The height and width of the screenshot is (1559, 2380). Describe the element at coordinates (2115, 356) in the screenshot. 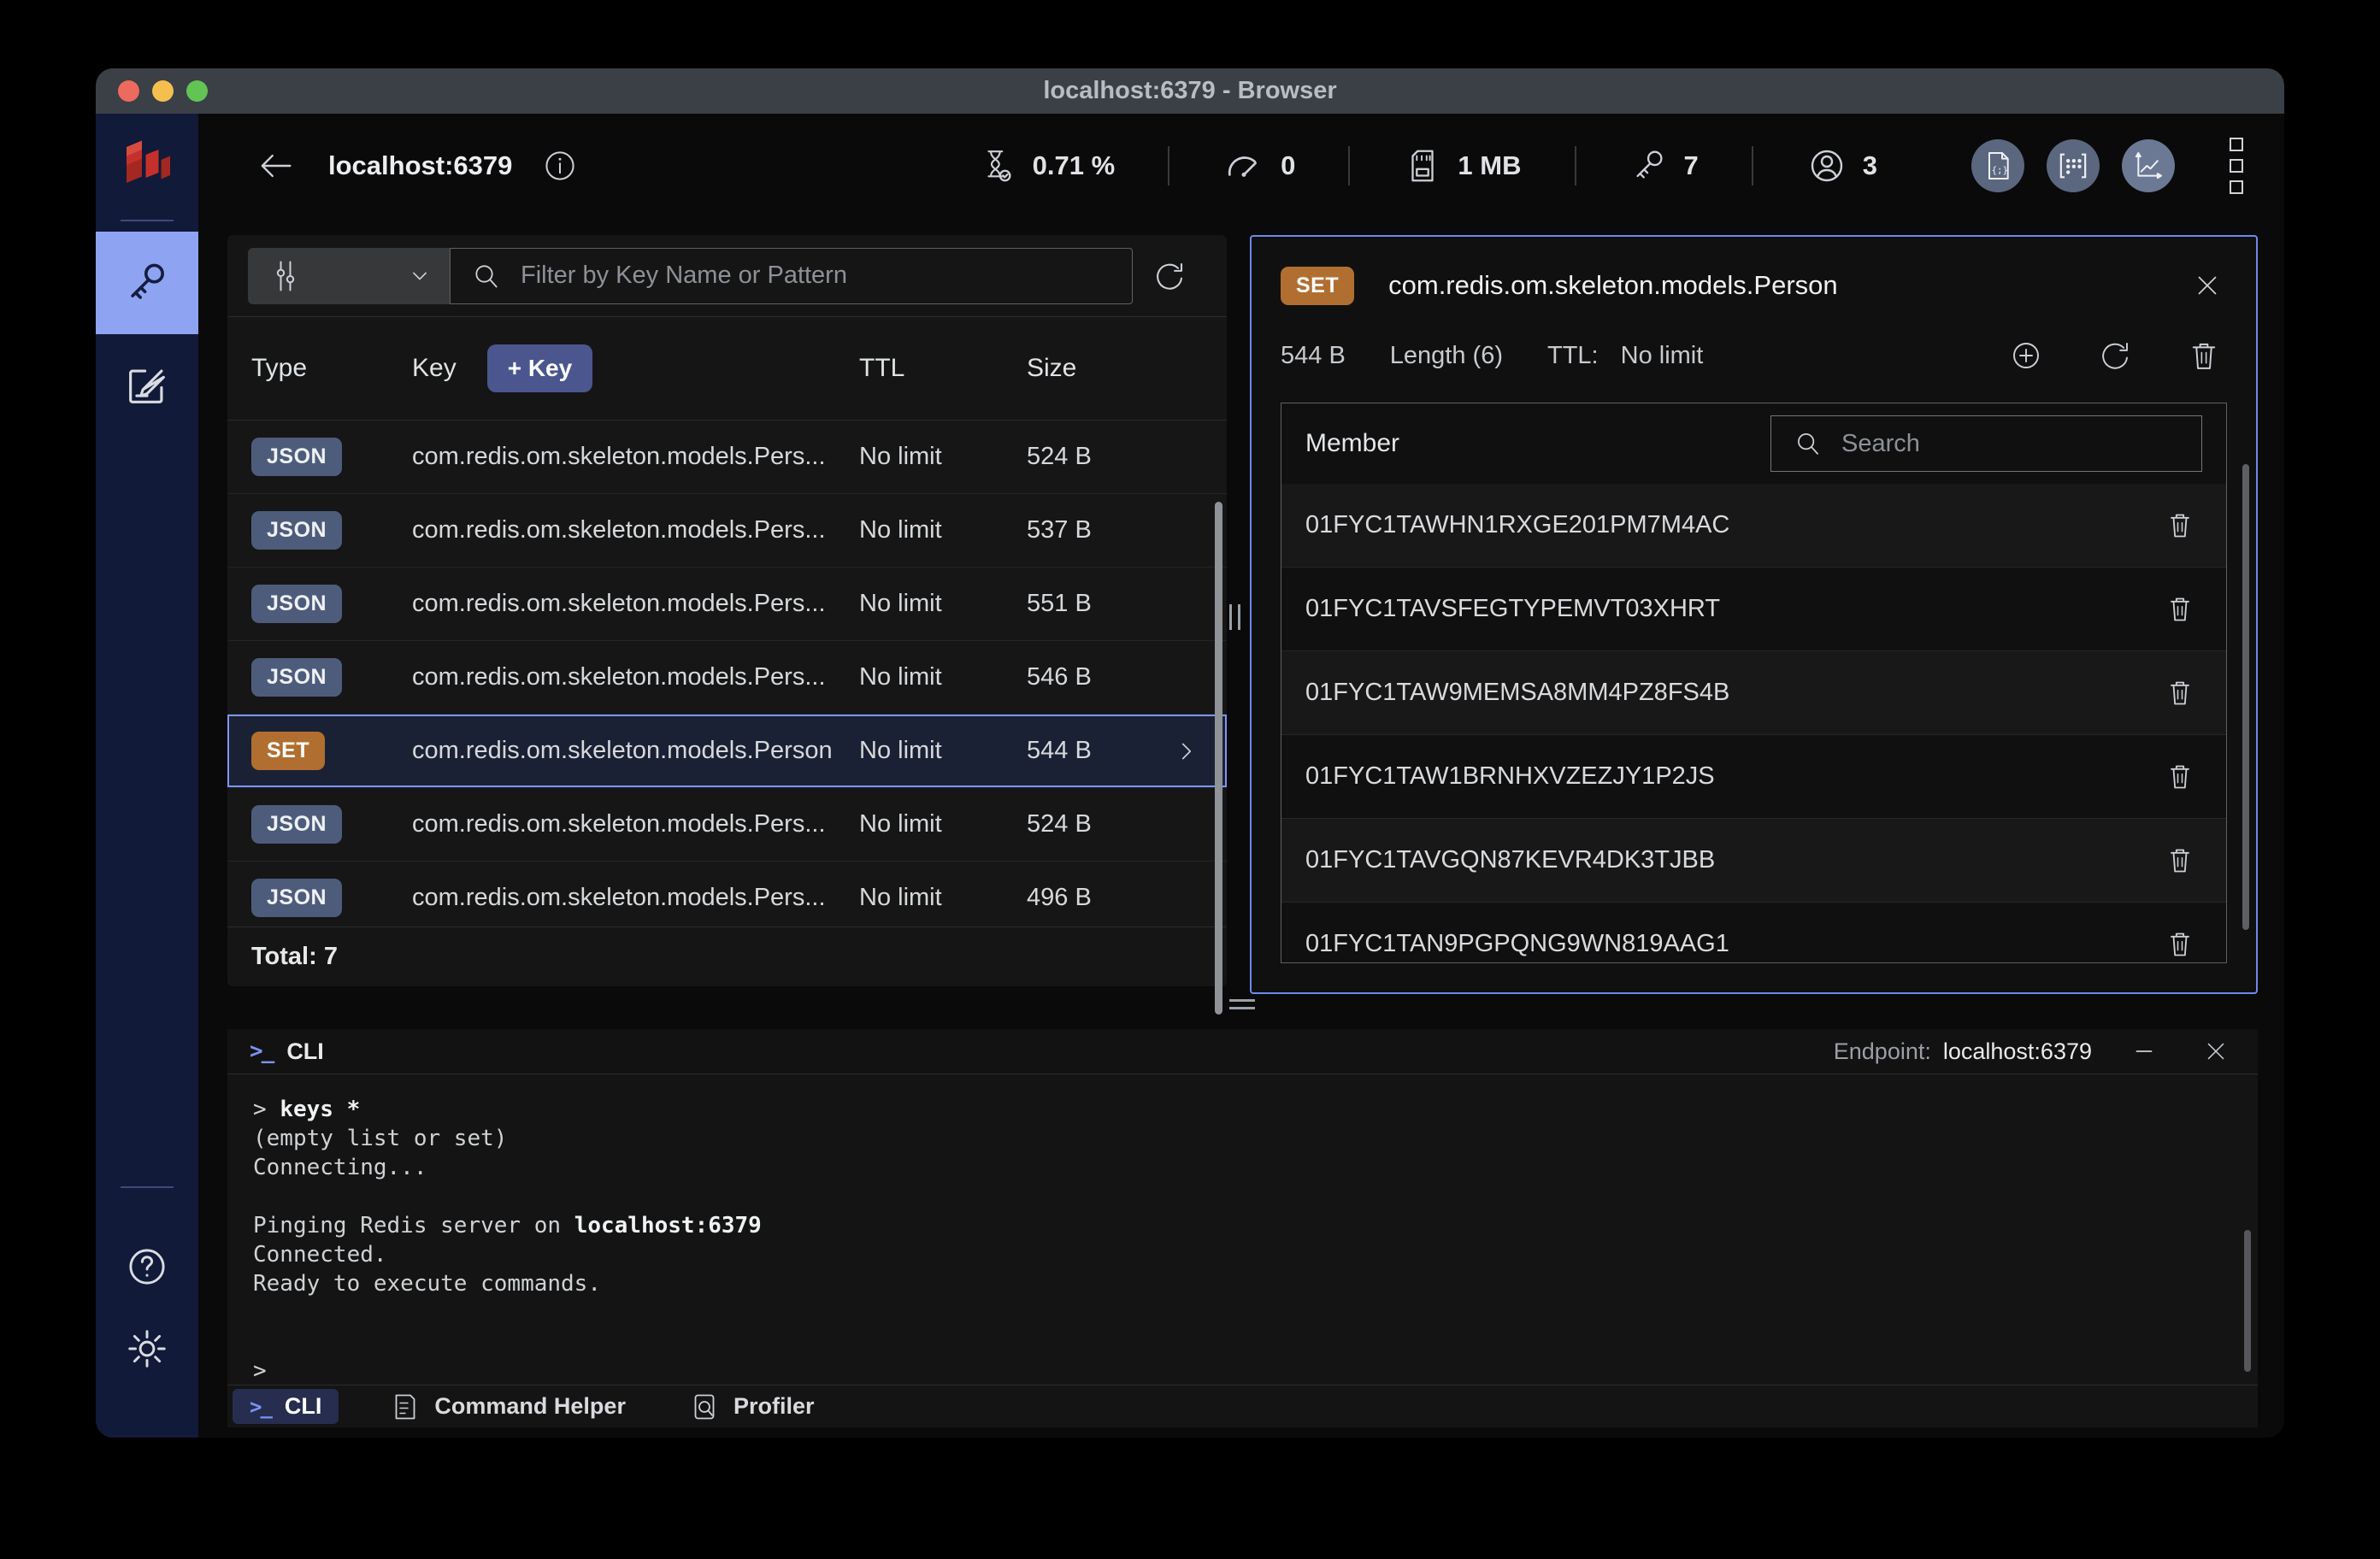

I see `refresh-key-button` at that location.